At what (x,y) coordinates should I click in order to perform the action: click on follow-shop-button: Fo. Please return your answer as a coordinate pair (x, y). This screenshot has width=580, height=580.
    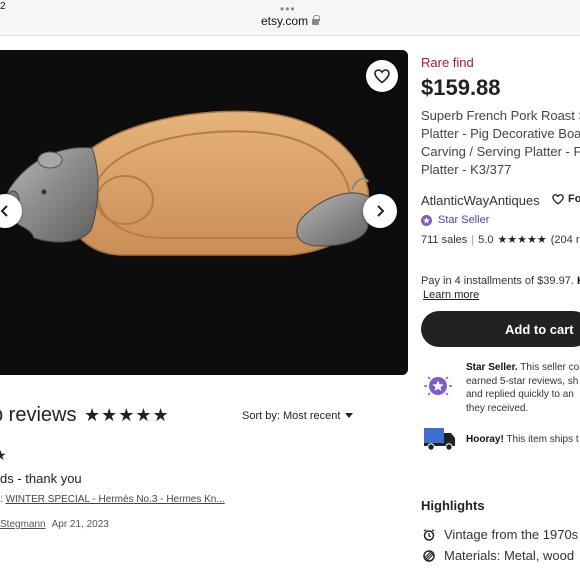
    Looking at the image, I should click on (566, 199).